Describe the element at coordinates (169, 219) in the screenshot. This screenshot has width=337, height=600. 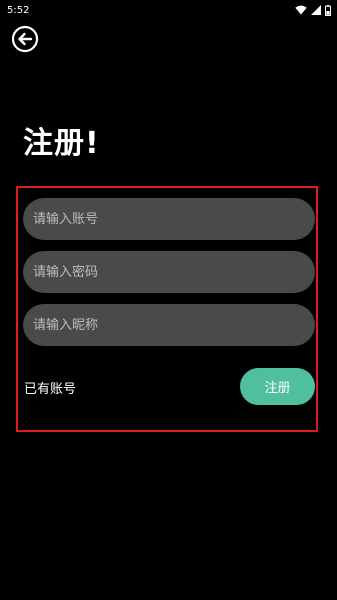
I see `account-input` at that location.